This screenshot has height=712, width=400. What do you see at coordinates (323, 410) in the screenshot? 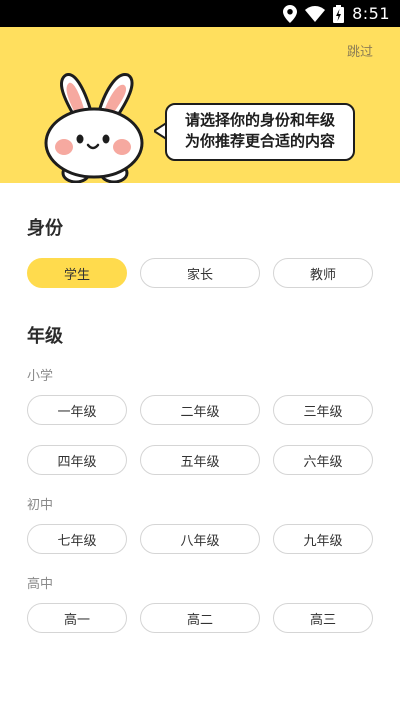
I see `grade-option-3: 三年级` at bounding box center [323, 410].